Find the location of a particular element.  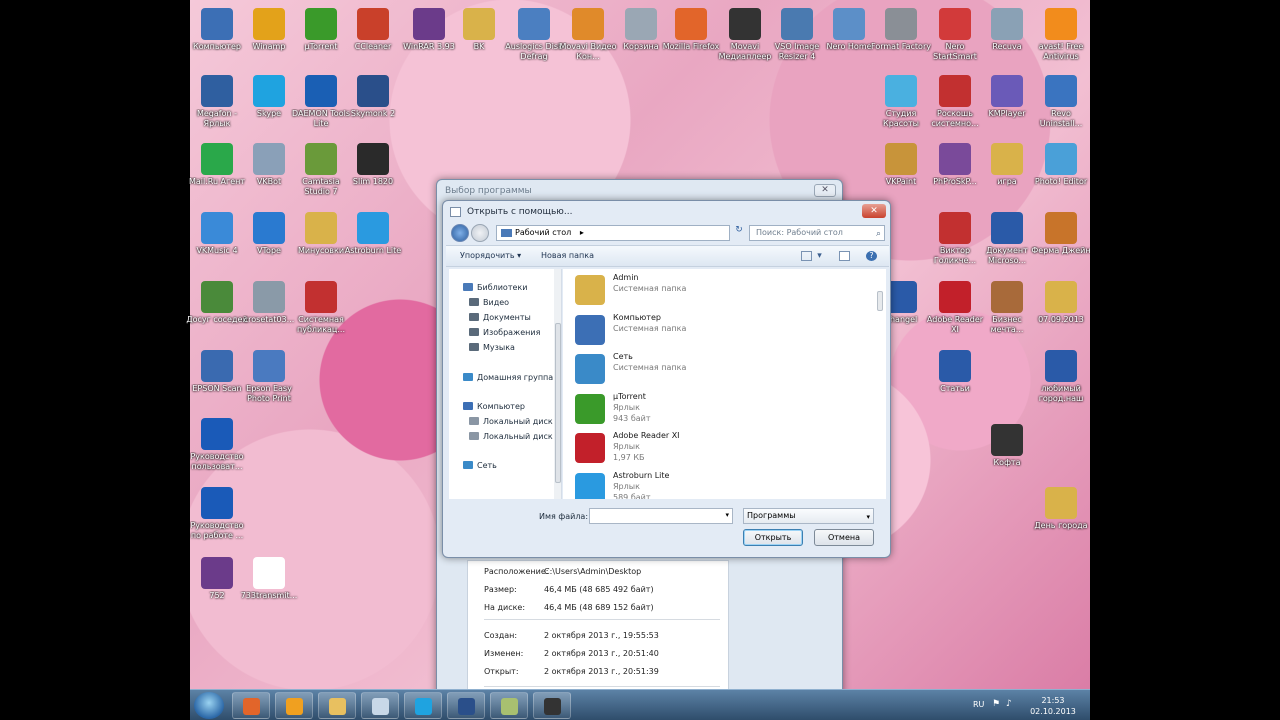

desktop-icon: Epson Easy Photo Print is located at coordinates (269, 377).